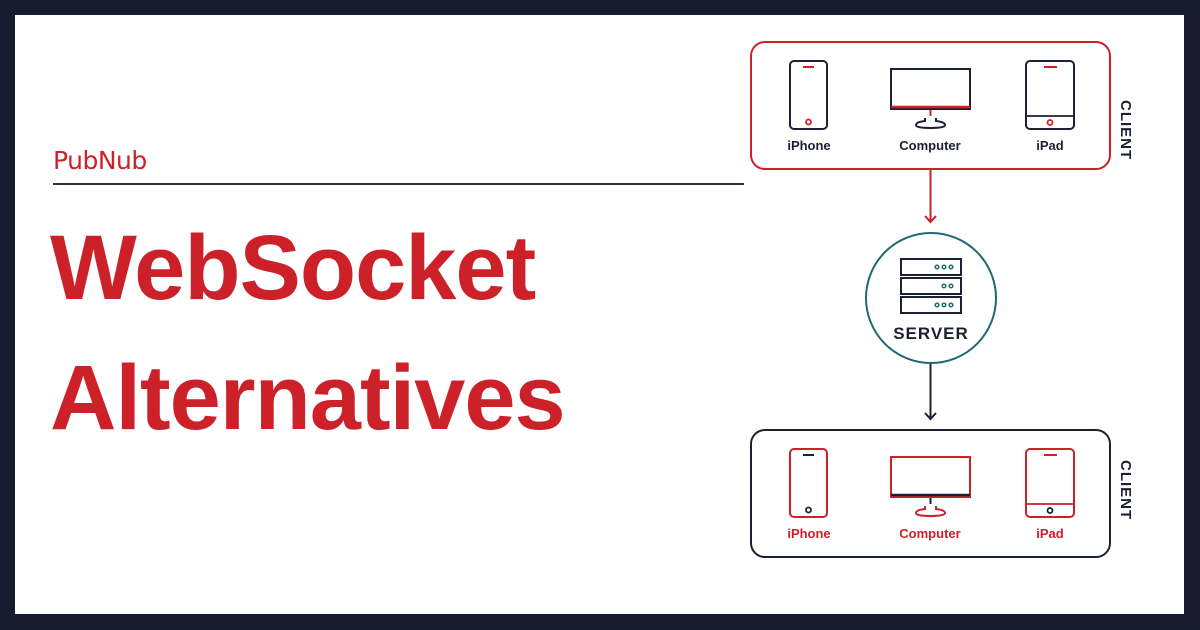  What do you see at coordinates (930, 197) in the screenshot?
I see `arrow-client-to-server` at bounding box center [930, 197].